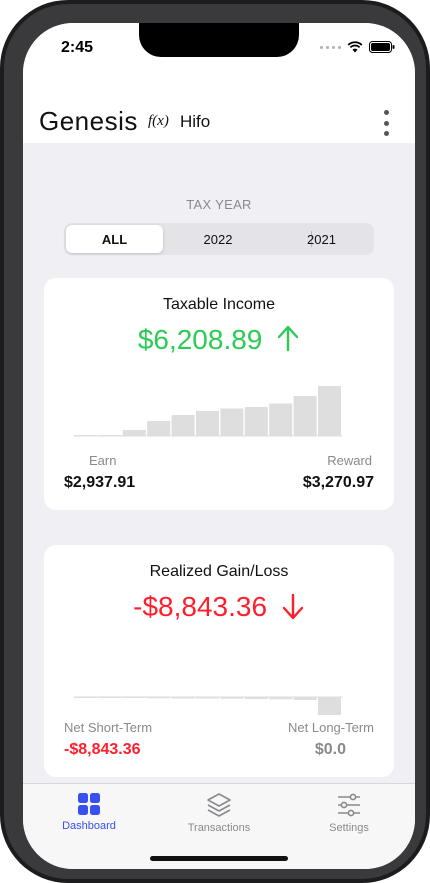 Image resolution: width=430 pixels, height=883 pixels. What do you see at coordinates (330, 749) in the screenshot?
I see `net-long-term-value: $0.0` at bounding box center [330, 749].